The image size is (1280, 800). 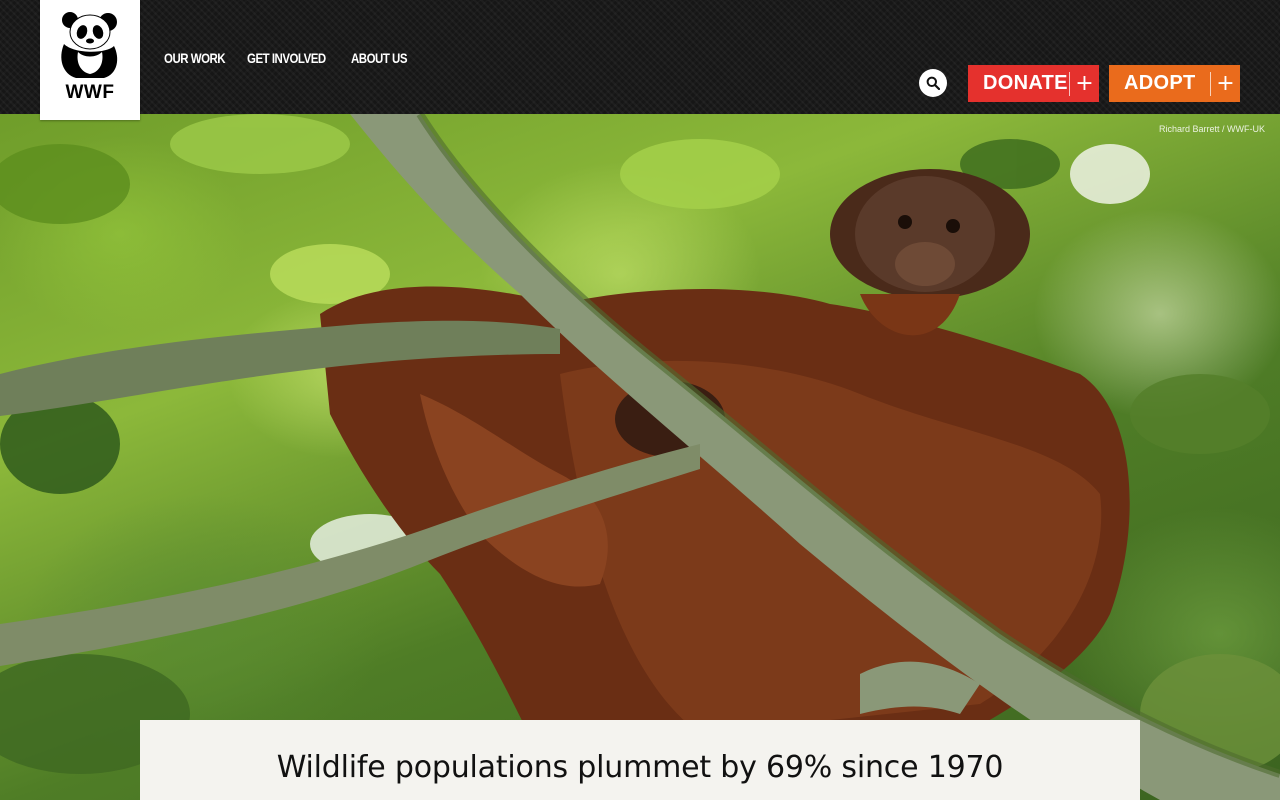 I want to click on search-icon, so click(x=933, y=83).